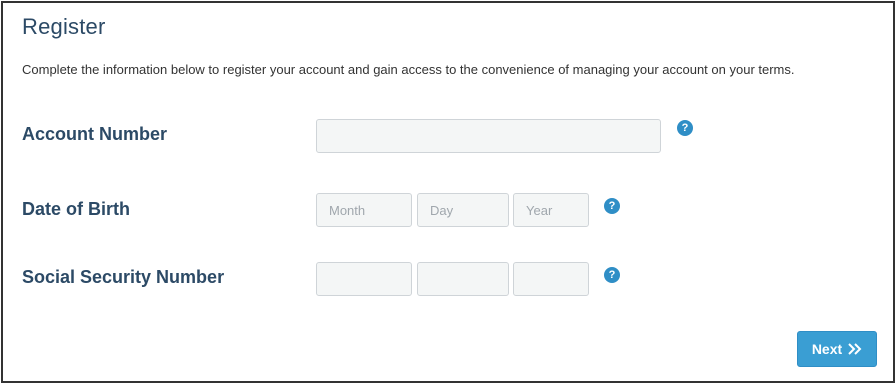 The width and height of the screenshot is (896, 384). What do you see at coordinates (551, 279) in the screenshot?
I see `ssn-part3-input` at bounding box center [551, 279].